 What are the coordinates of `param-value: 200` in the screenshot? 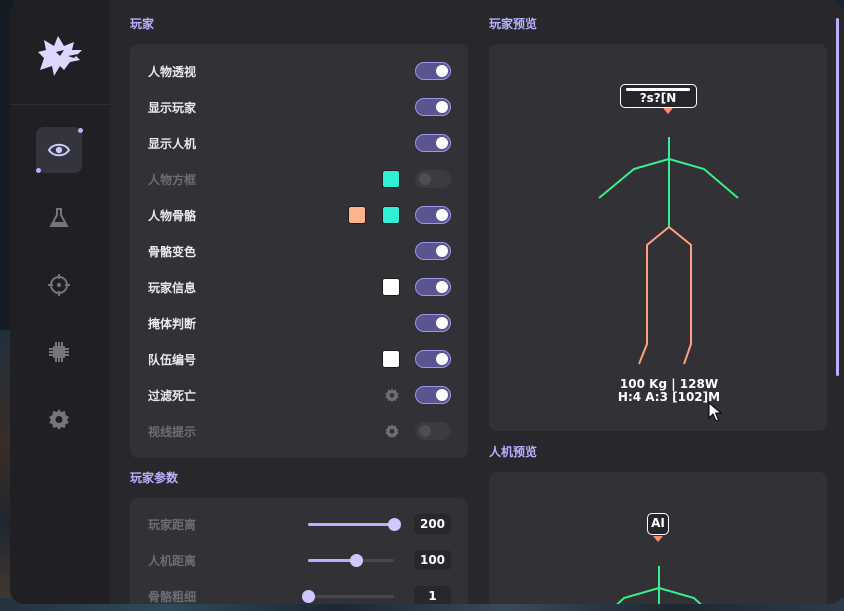 It's located at (432, 524).